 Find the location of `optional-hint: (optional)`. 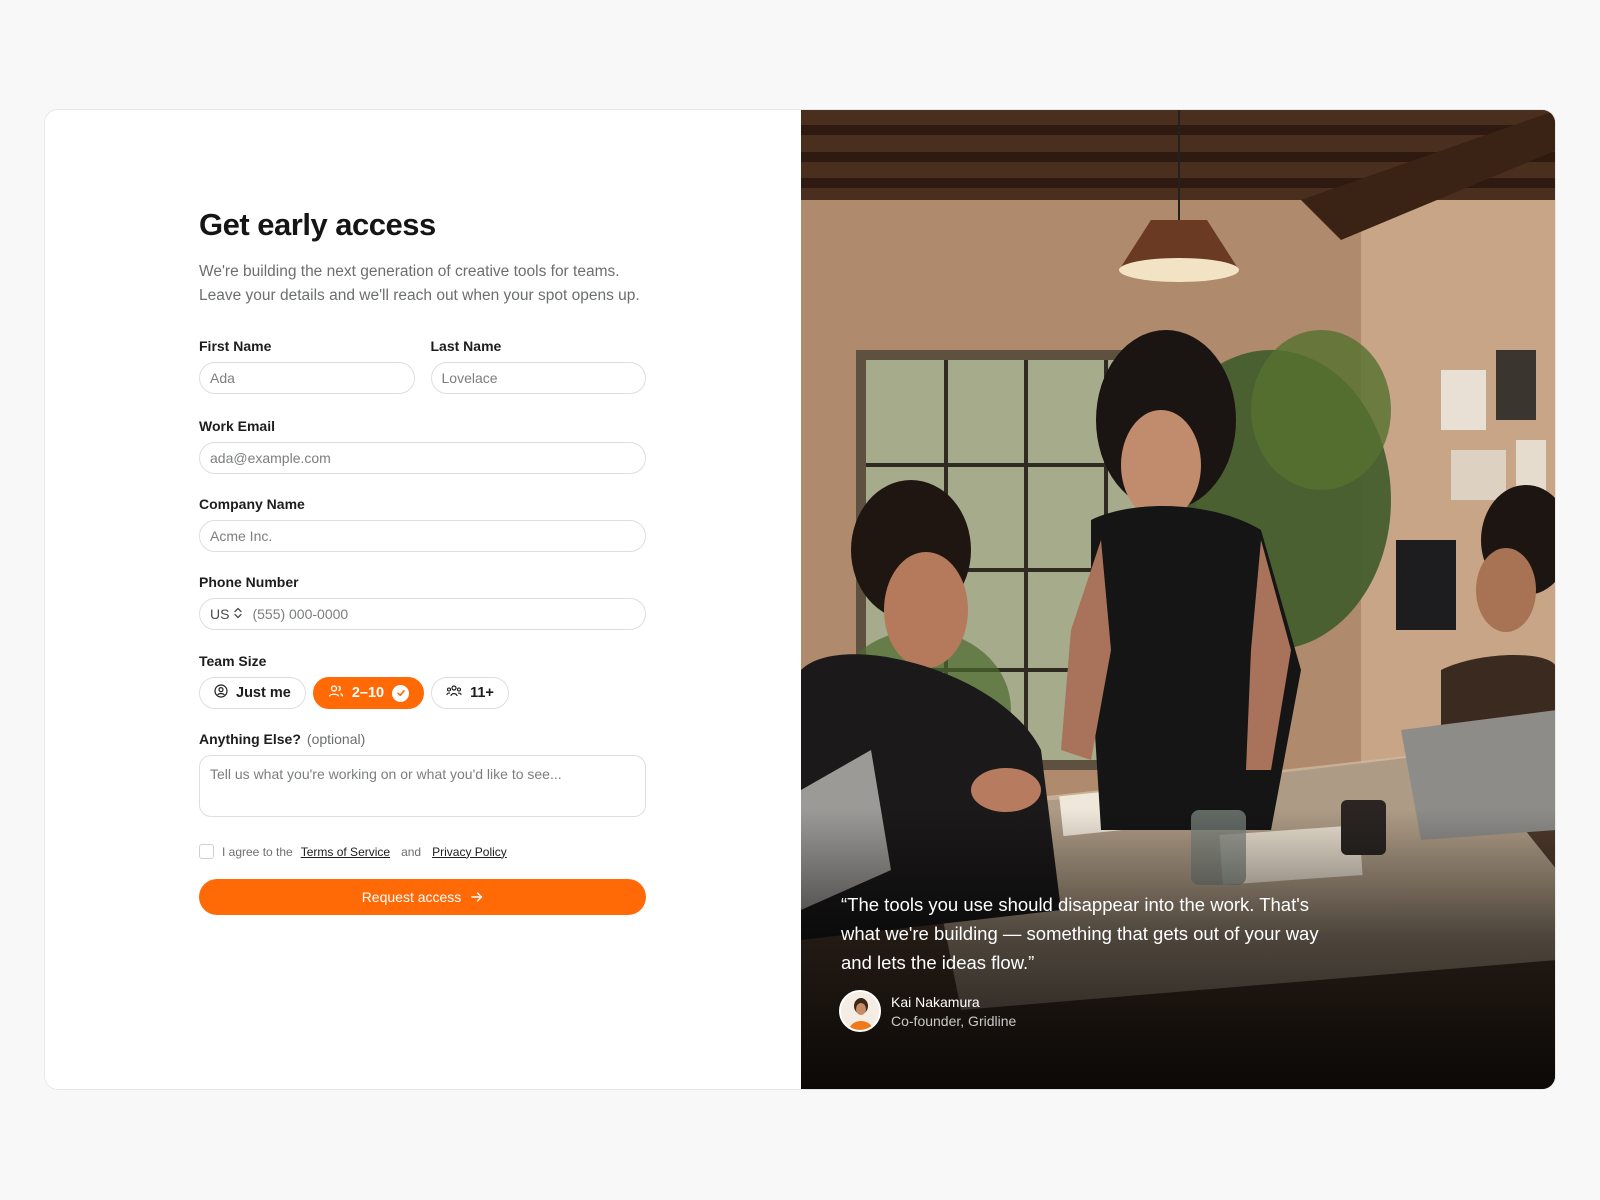

optional-hint: (optional) is located at coordinates (336, 739).